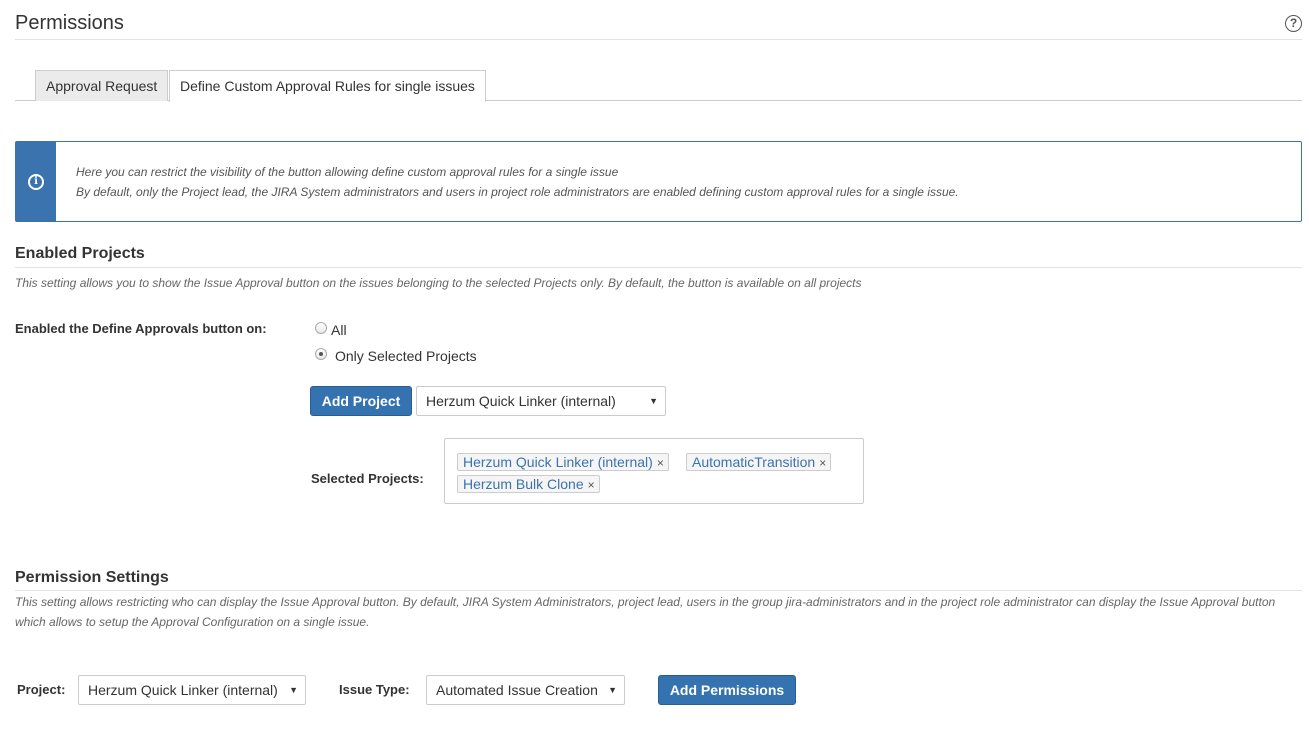 The image size is (1309, 735). I want to click on radio-all-label: All, so click(339, 330).